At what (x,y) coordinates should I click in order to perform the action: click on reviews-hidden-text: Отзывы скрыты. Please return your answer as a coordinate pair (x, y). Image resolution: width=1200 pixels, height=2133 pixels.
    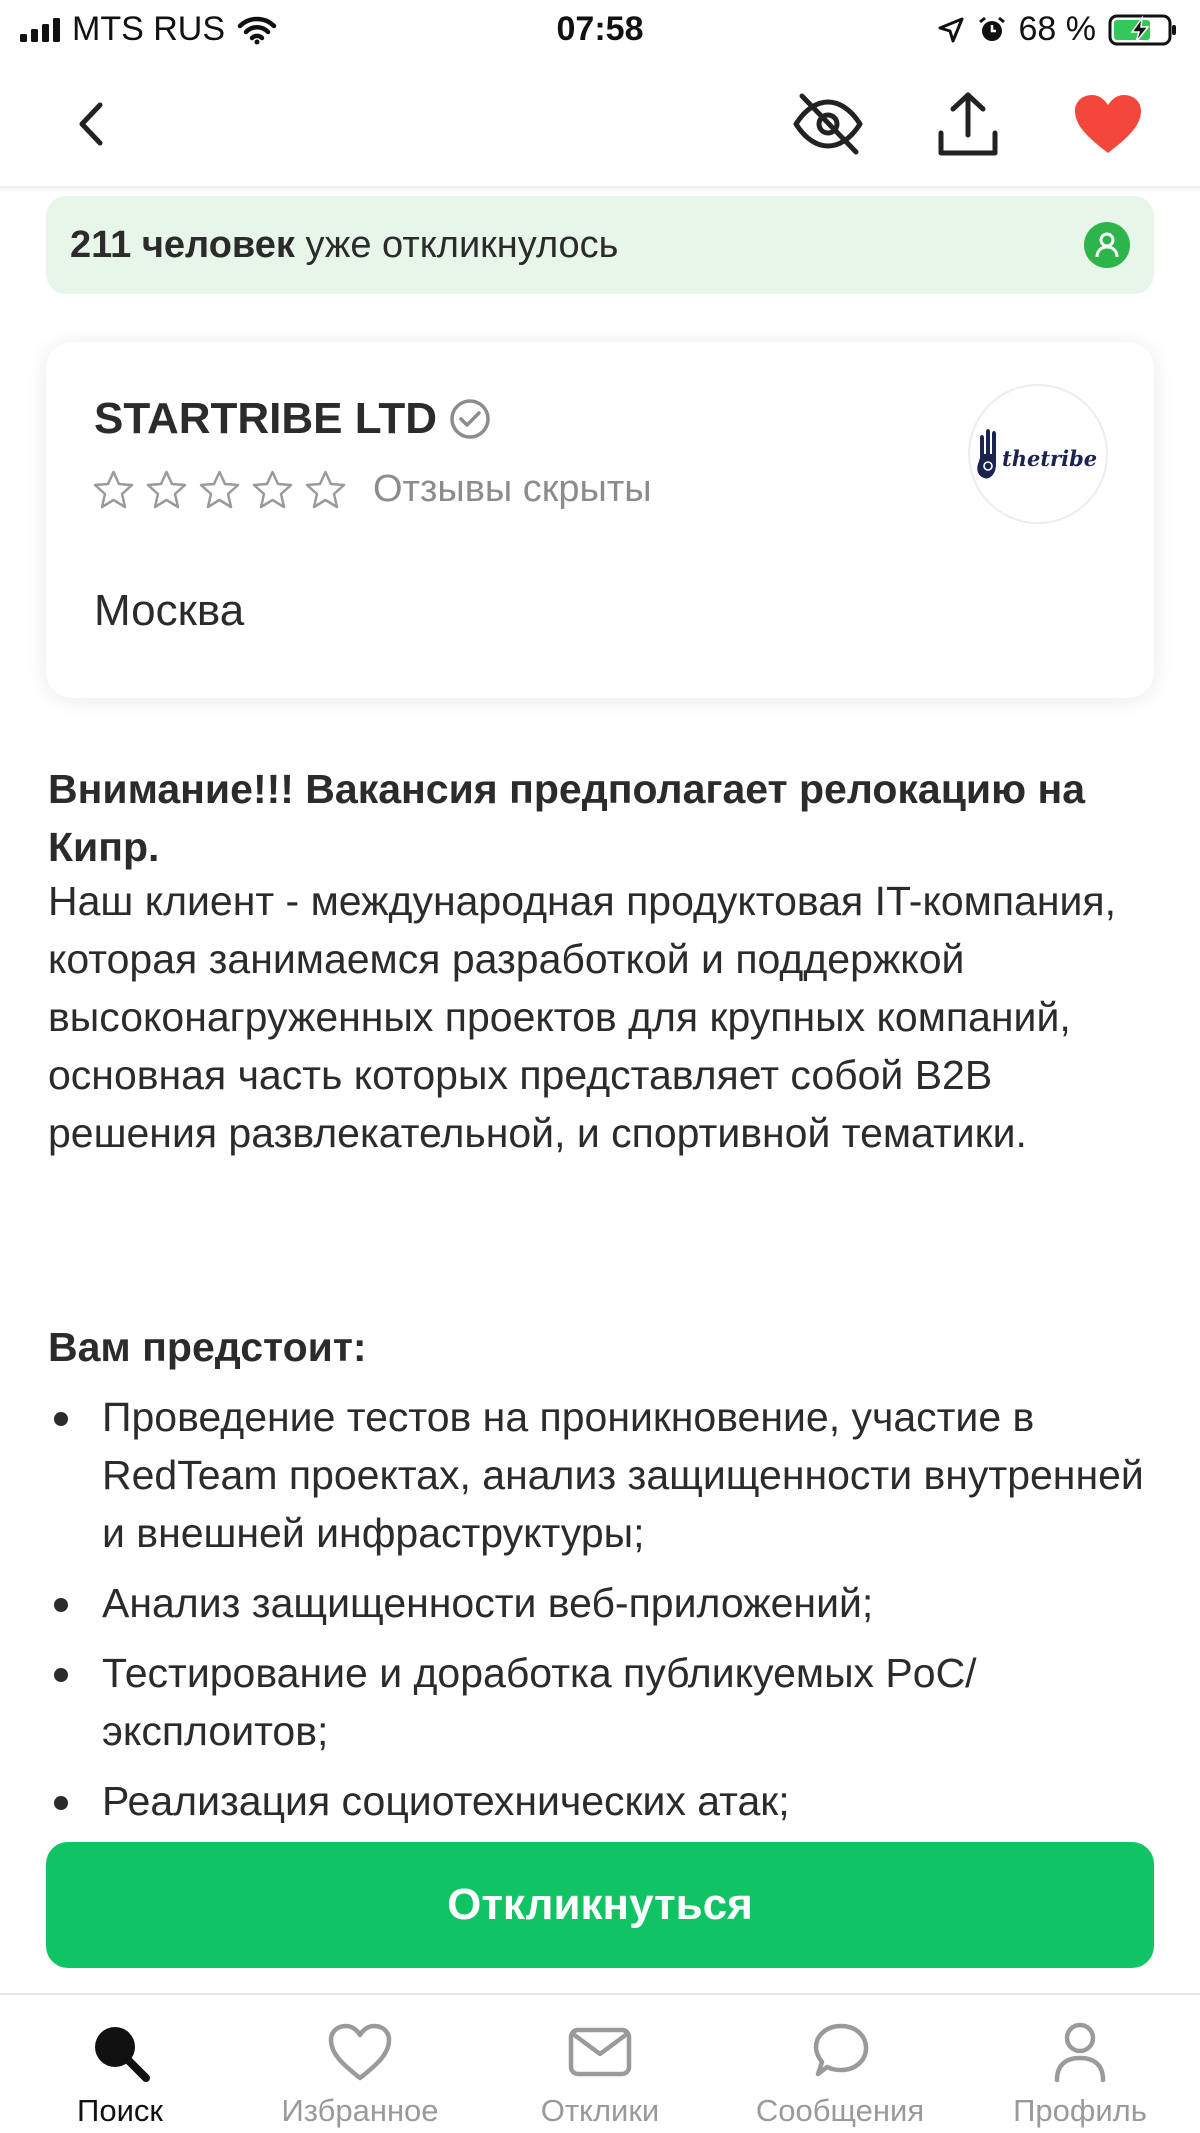
    Looking at the image, I should click on (512, 489).